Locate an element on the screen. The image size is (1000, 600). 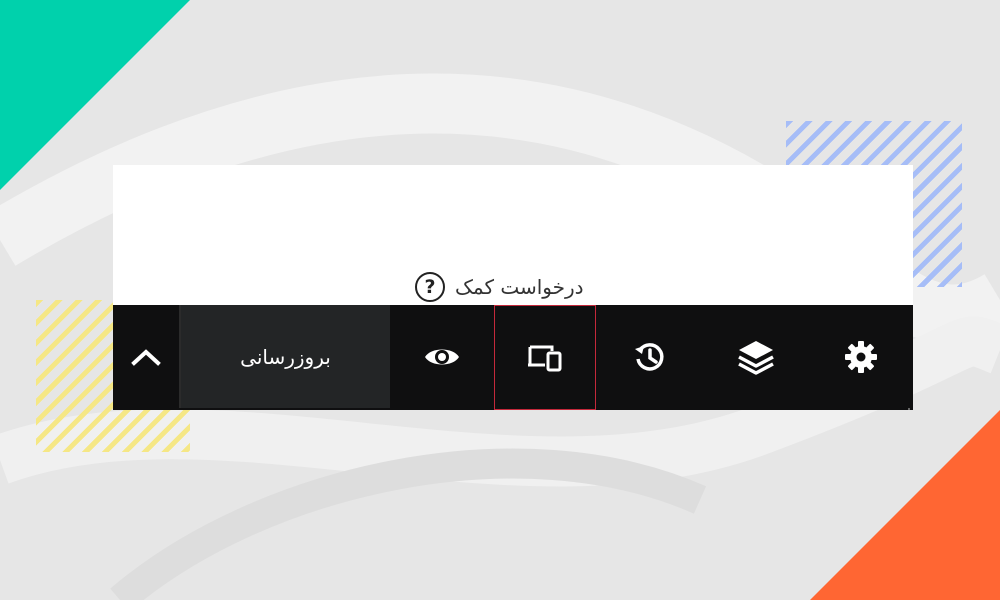
layers-icon is located at coordinates (755, 357).